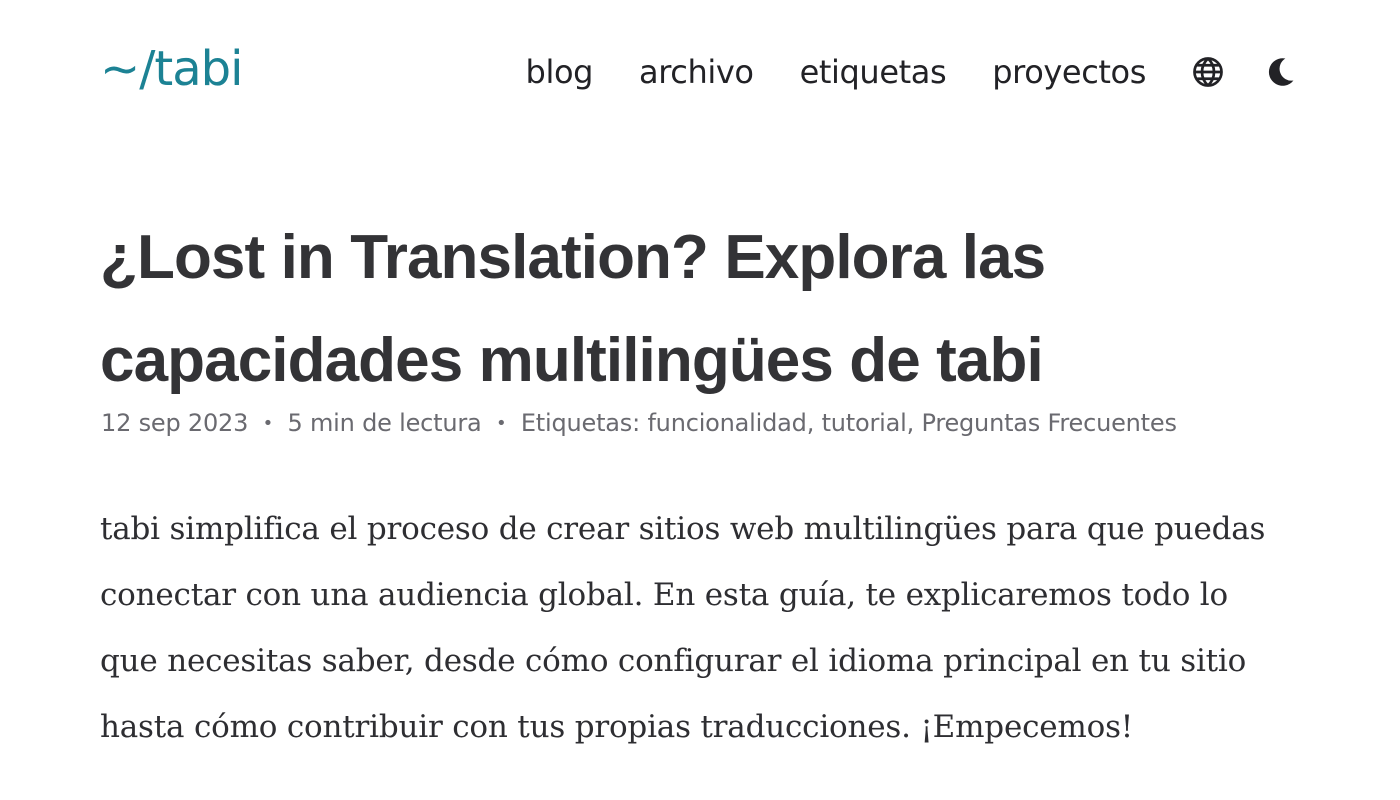 The image size is (1400, 800). Describe the element at coordinates (1048, 423) in the screenshot. I see `tag-link-preguntas-frecuentes: Preguntas Frecuentes` at that location.